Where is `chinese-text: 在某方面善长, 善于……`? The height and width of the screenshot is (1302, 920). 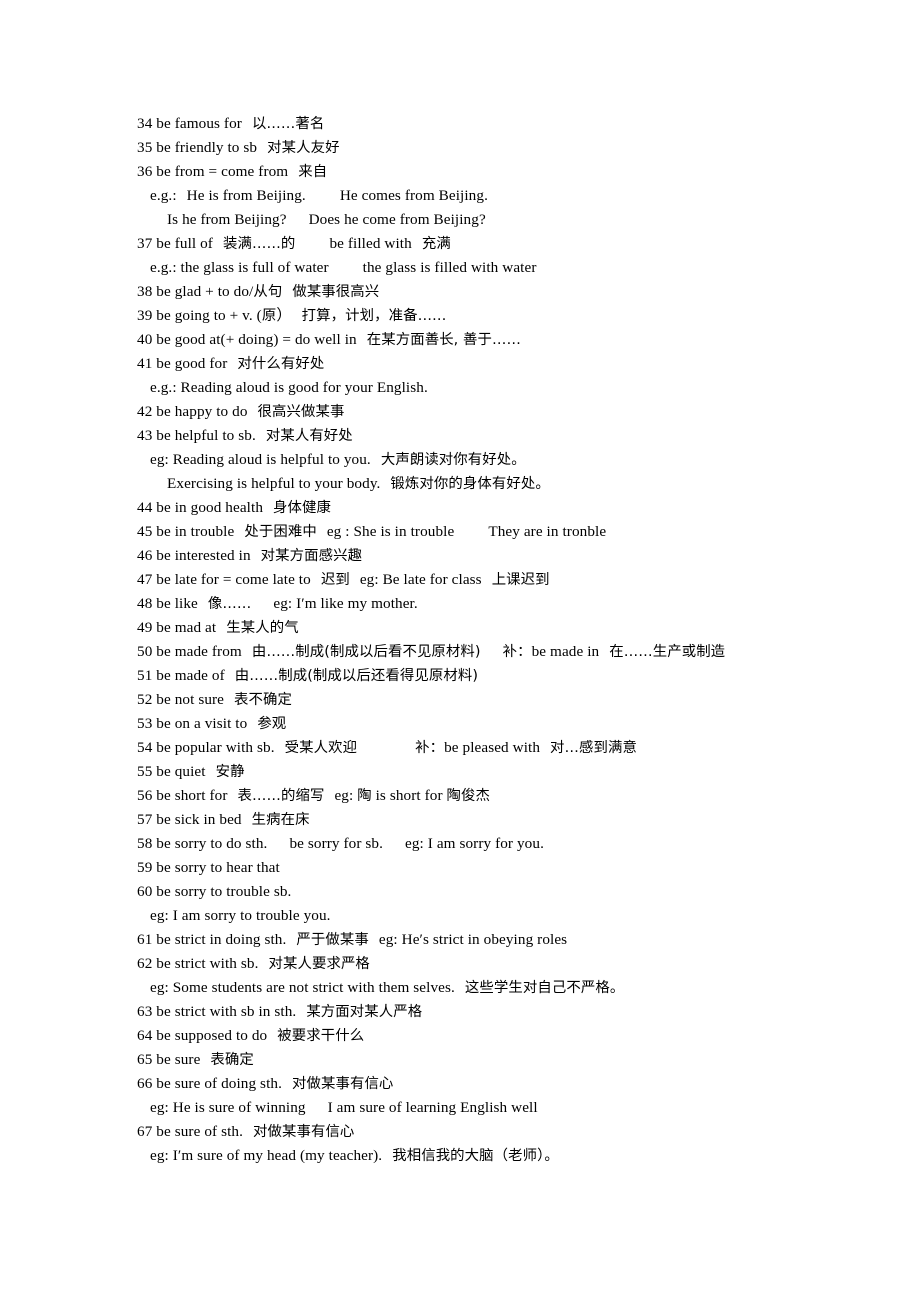
chinese-text: 在某方面善长, 善于…… is located at coordinates (443, 340).